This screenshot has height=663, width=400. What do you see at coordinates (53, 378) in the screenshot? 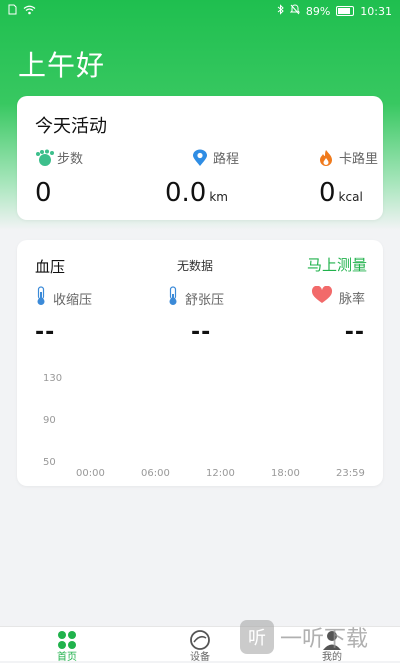
I see `y-tick-label: 130` at bounding box center [53, 378].